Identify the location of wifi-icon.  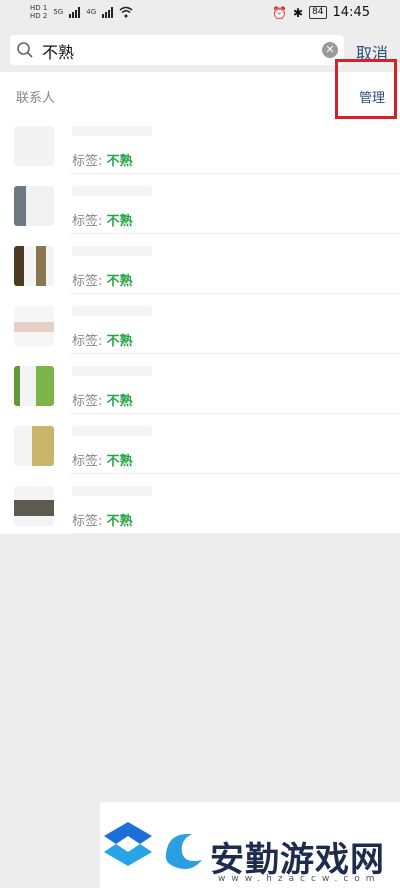
(126, 12).